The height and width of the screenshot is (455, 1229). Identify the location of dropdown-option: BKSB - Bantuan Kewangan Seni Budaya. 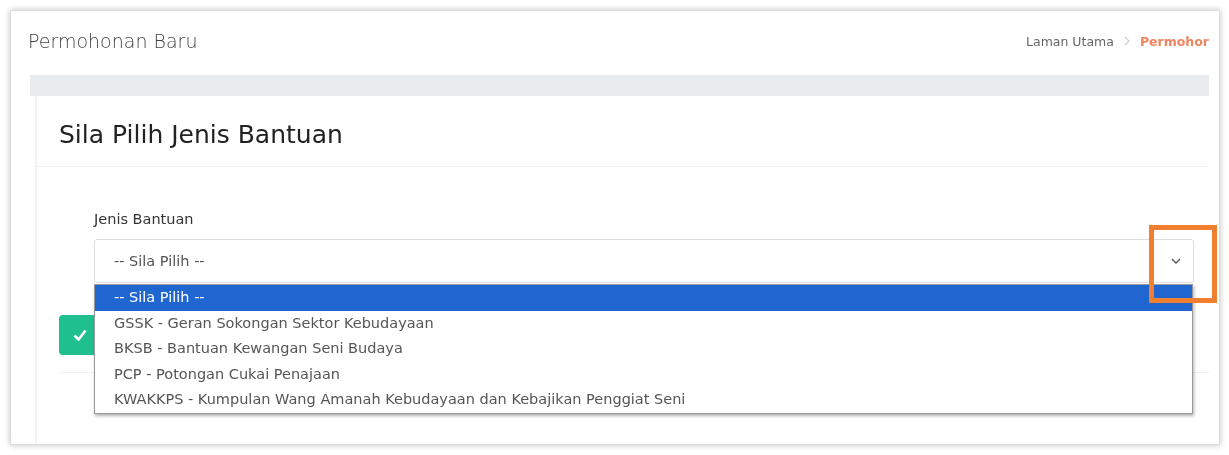
(643, 349).